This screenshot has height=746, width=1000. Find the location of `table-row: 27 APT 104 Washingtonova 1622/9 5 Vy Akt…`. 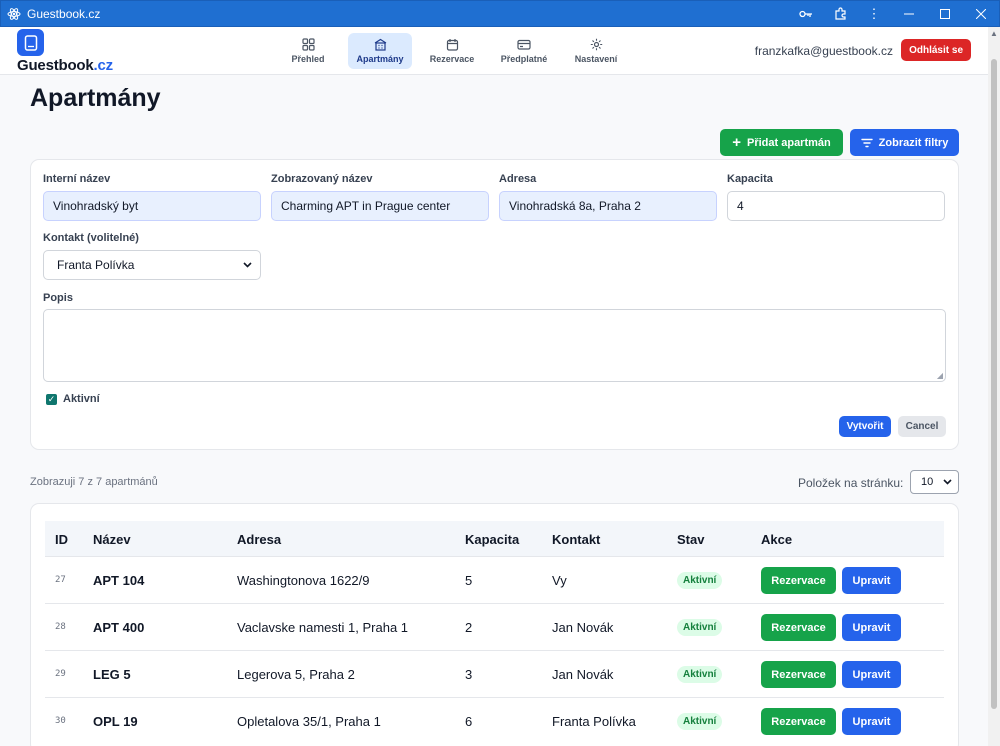

table-row: 27 APT 104 Washingtonova 1622/9 5 Vy Akt… is located at coordinates (494, 580).